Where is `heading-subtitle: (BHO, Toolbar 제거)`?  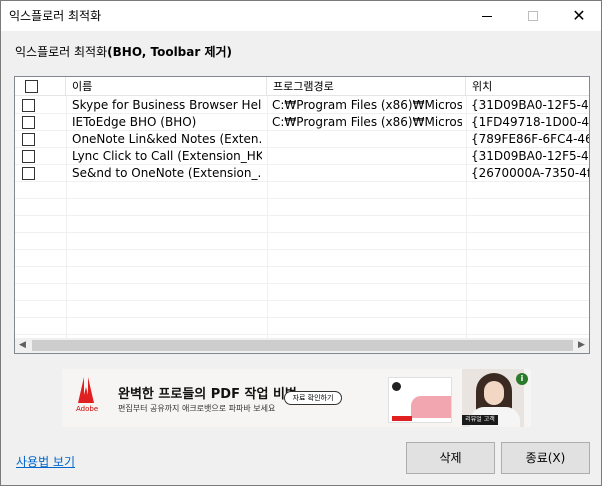 heading-subtitle: (BHO, Toolbar 제거) is located at coordinates (170, 52).